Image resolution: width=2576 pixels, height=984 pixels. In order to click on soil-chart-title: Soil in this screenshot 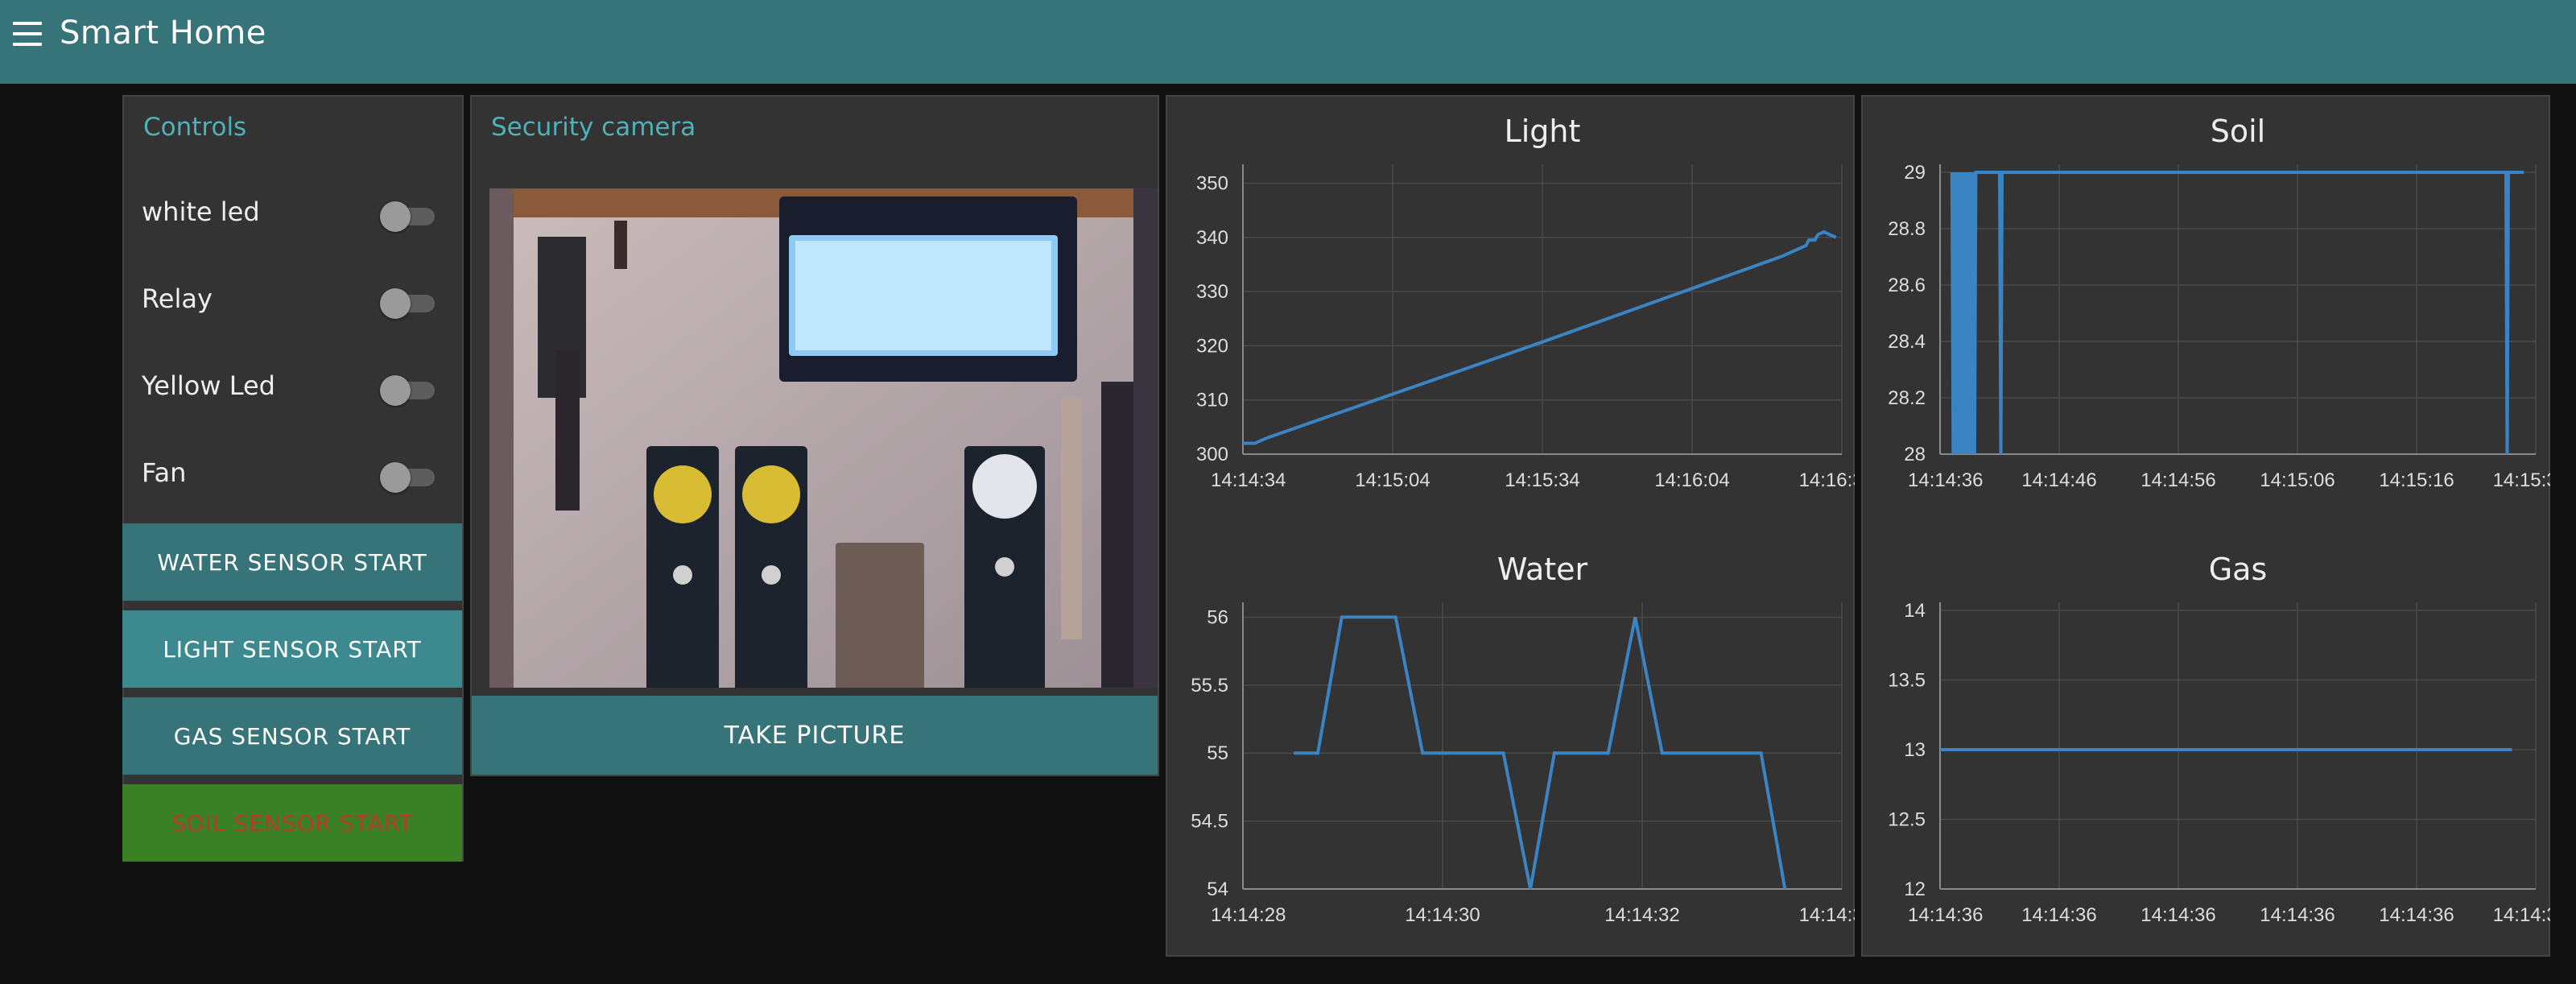, I will do `click(2238, 131)`.